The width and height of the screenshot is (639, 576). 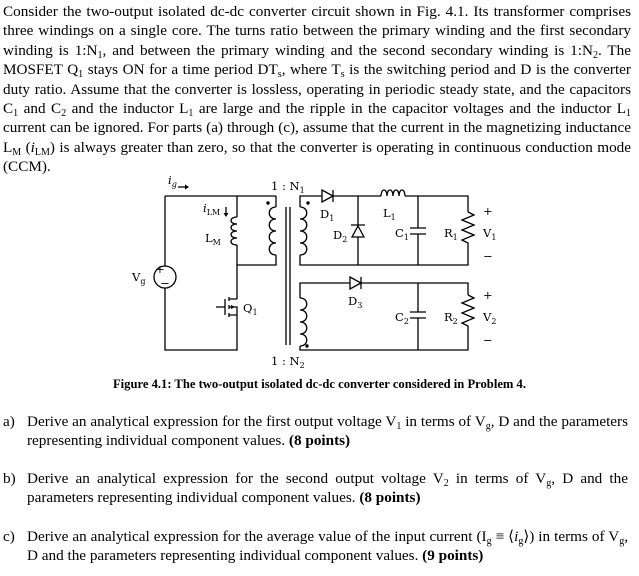 What do you see at coordinates (138, 278) in the screenshot?
I see `label-vg: Vg` at bounding box center [138, 278].